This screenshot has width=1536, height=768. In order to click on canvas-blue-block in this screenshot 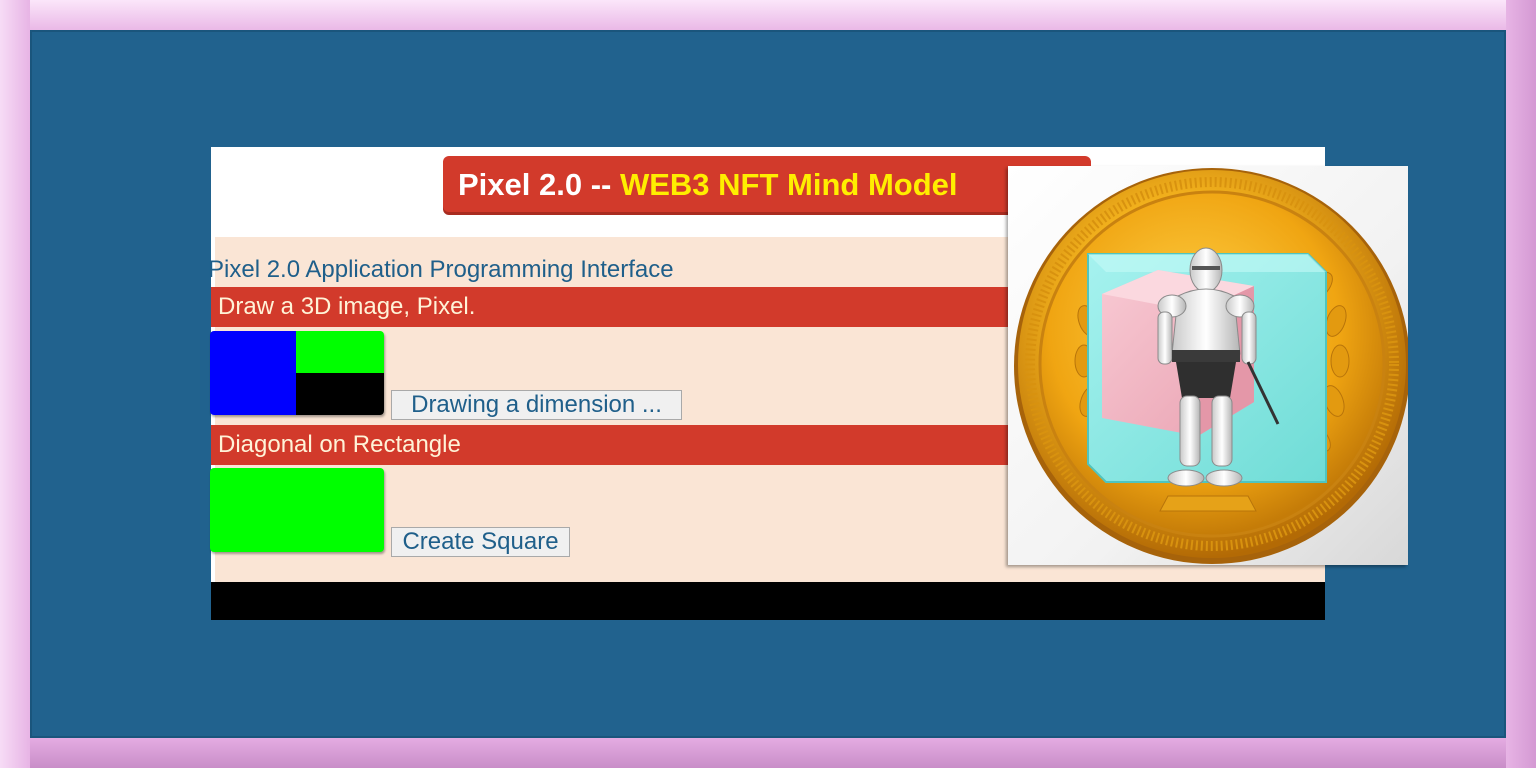, I will do `click(253, 373)`.